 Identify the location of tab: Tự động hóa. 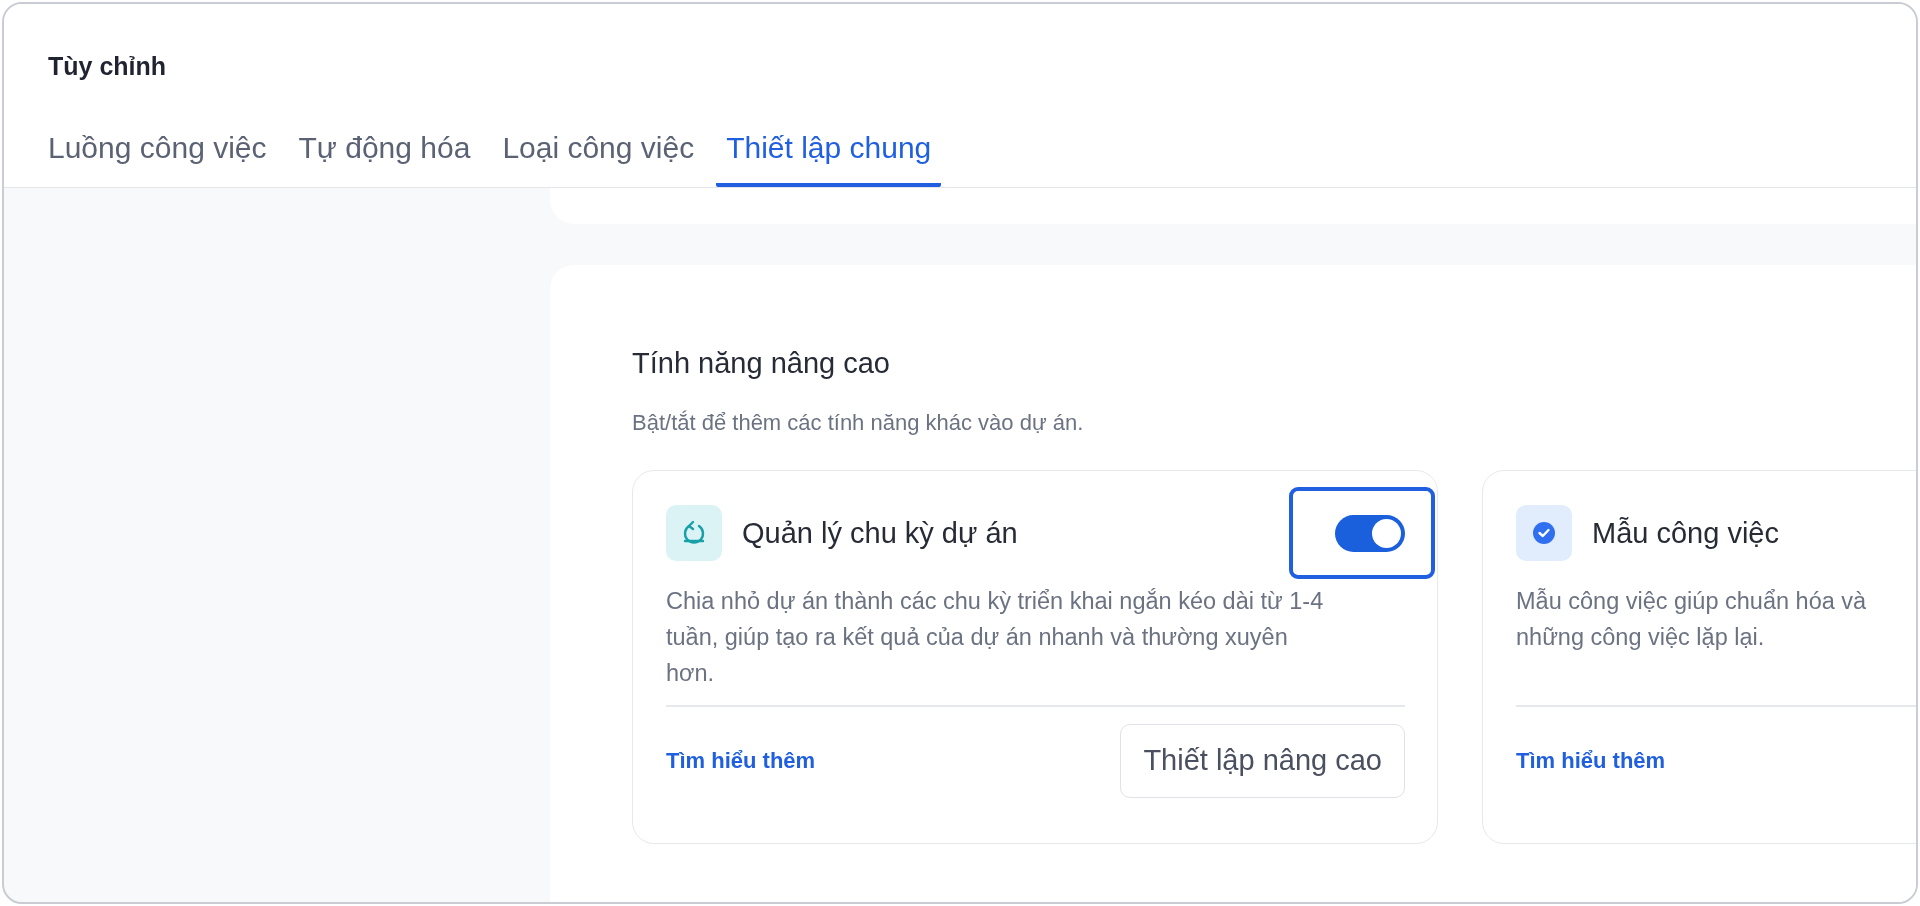
(384, 159).